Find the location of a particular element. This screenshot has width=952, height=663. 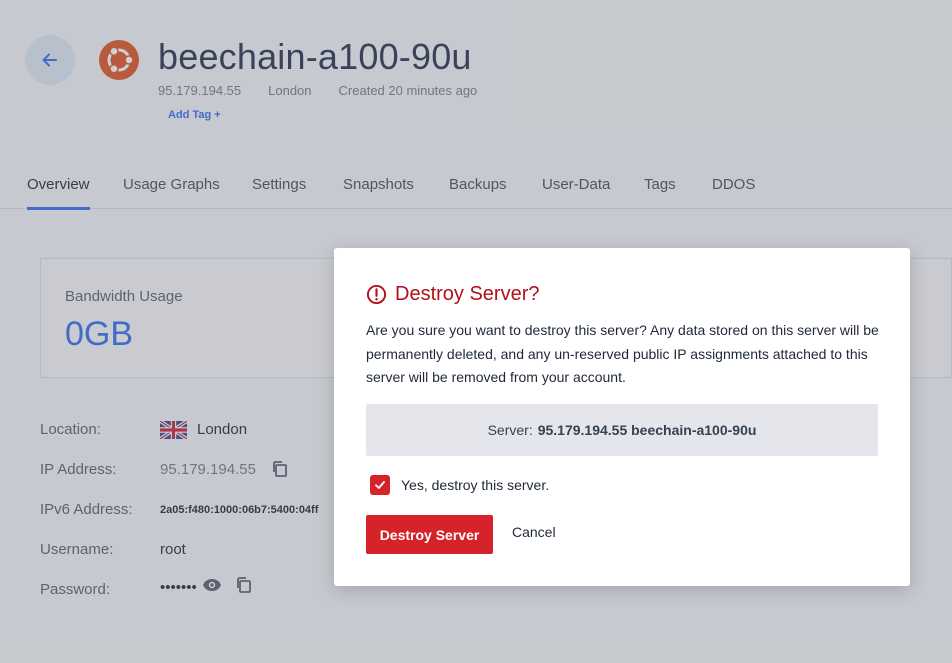

checkbox-checked is located at coordinates (380, 485).